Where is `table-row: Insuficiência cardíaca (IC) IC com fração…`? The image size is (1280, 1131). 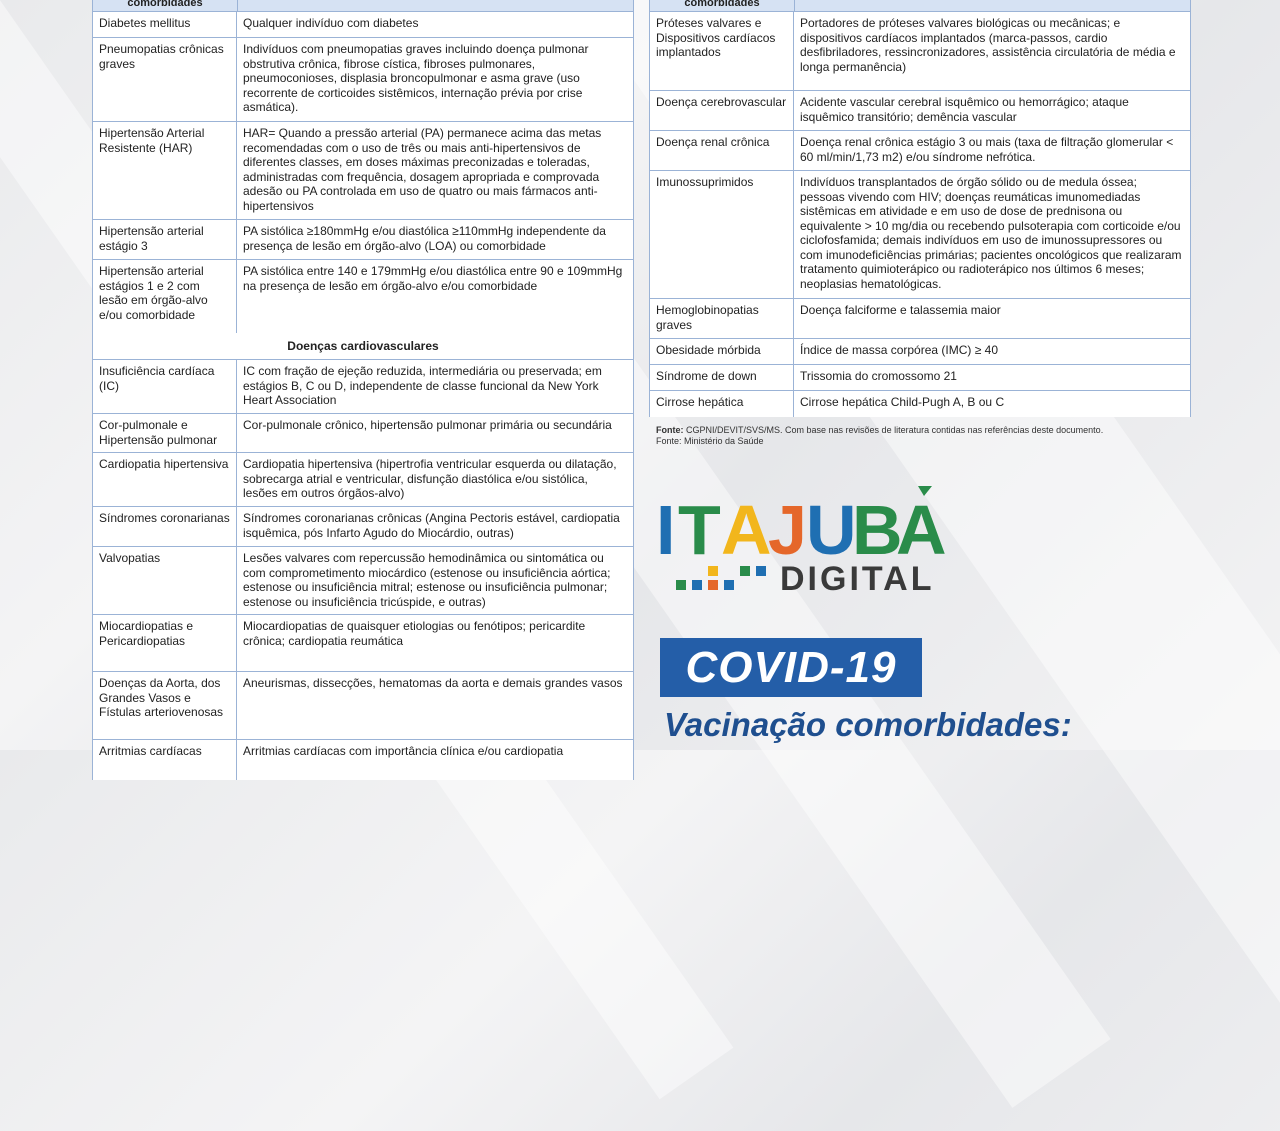 table-row: Insuficiência cardíaca (IC) IC com fração… is located at coordinates (363, 387).